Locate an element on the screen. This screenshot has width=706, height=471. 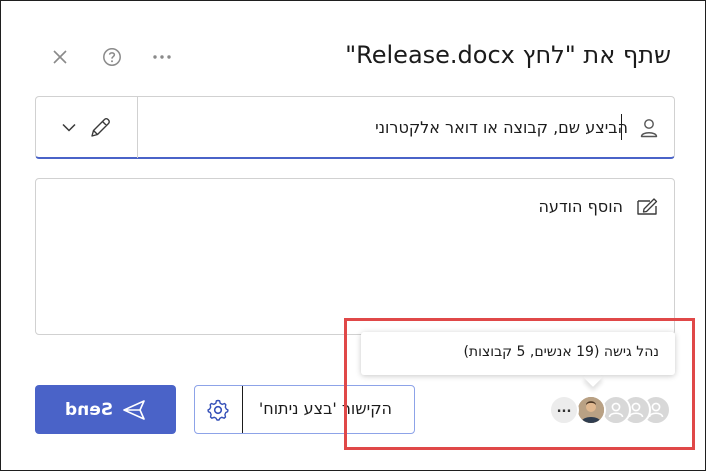
help-button is located at coordinates (112, 57).